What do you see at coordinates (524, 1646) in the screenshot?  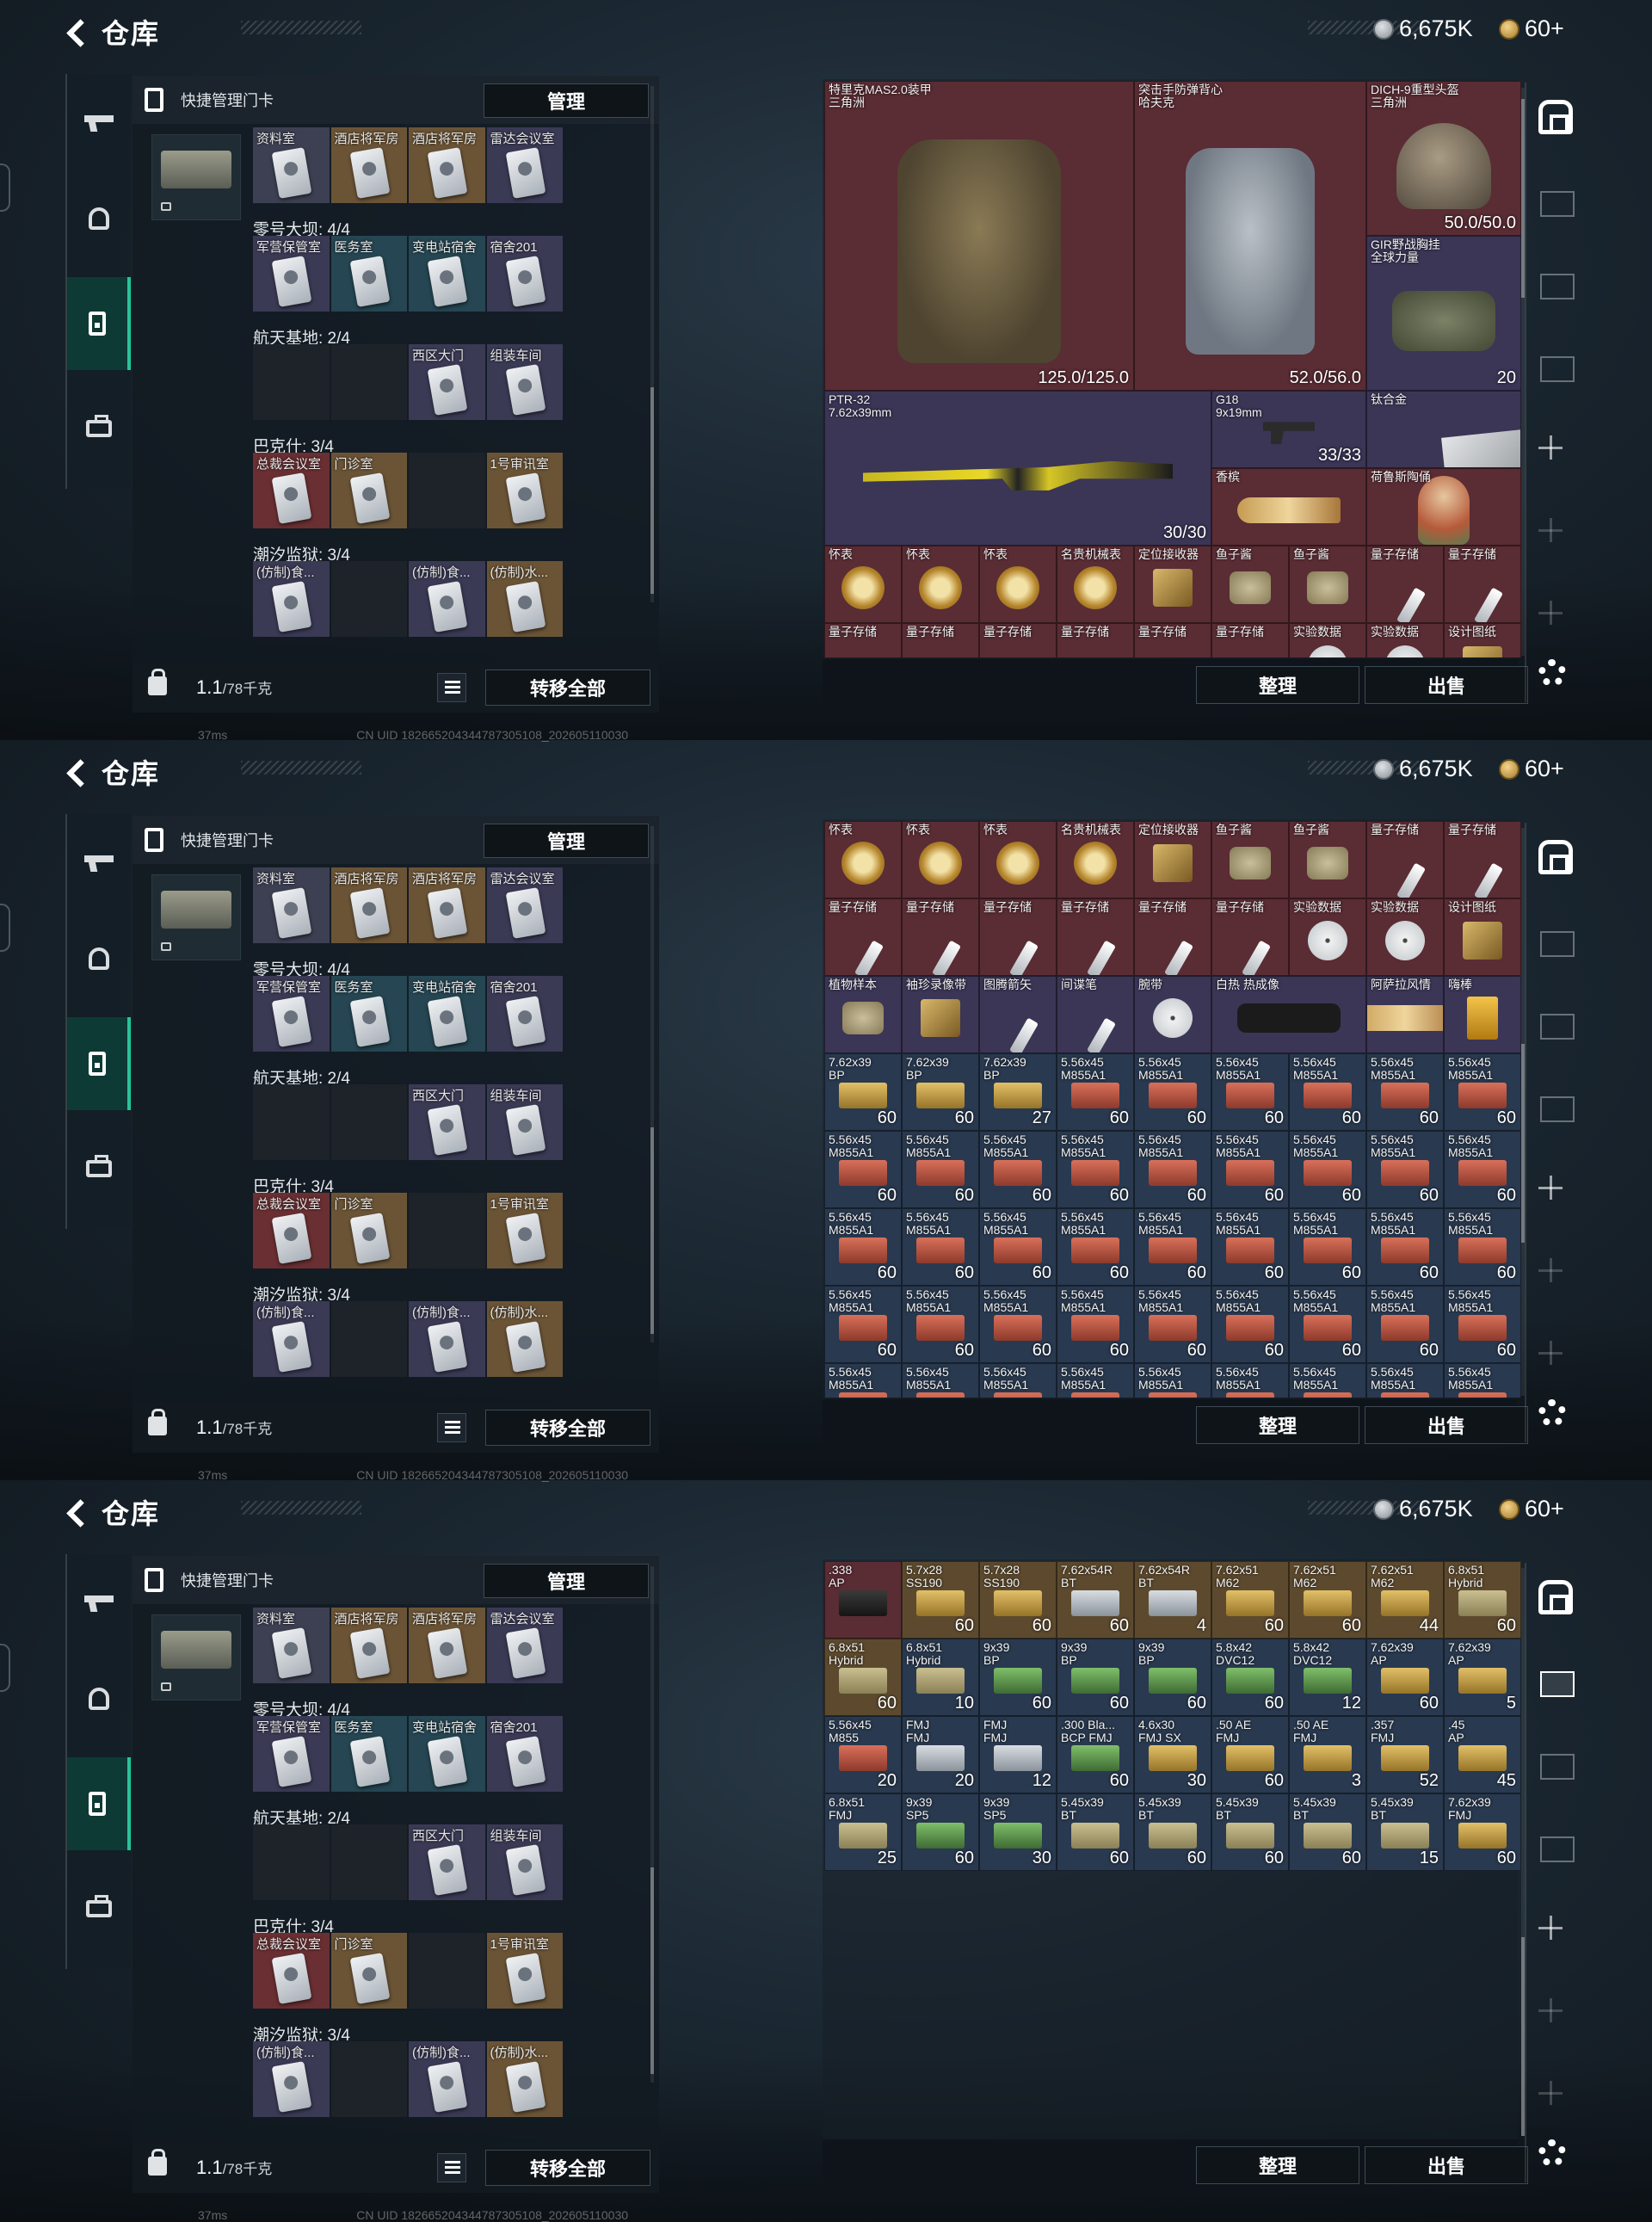 I see `keycard-slot: 雷达会议室` at bounding box center [524, 1646].